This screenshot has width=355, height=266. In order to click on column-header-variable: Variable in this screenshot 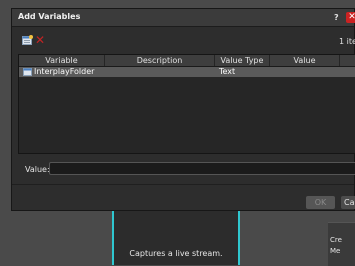, I will do `click(62, 60)`.